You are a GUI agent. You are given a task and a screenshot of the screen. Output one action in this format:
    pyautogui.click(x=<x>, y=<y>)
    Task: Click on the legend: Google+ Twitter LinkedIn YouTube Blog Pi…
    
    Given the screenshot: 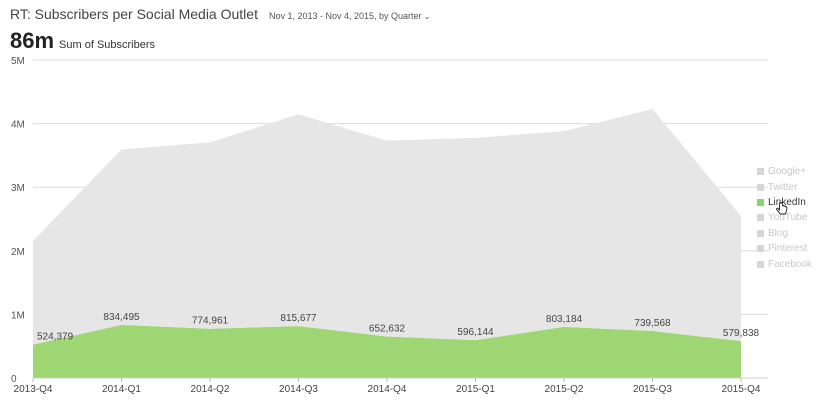 What is the action you would take?
    pyautogui.click(x=784, y=218)
    